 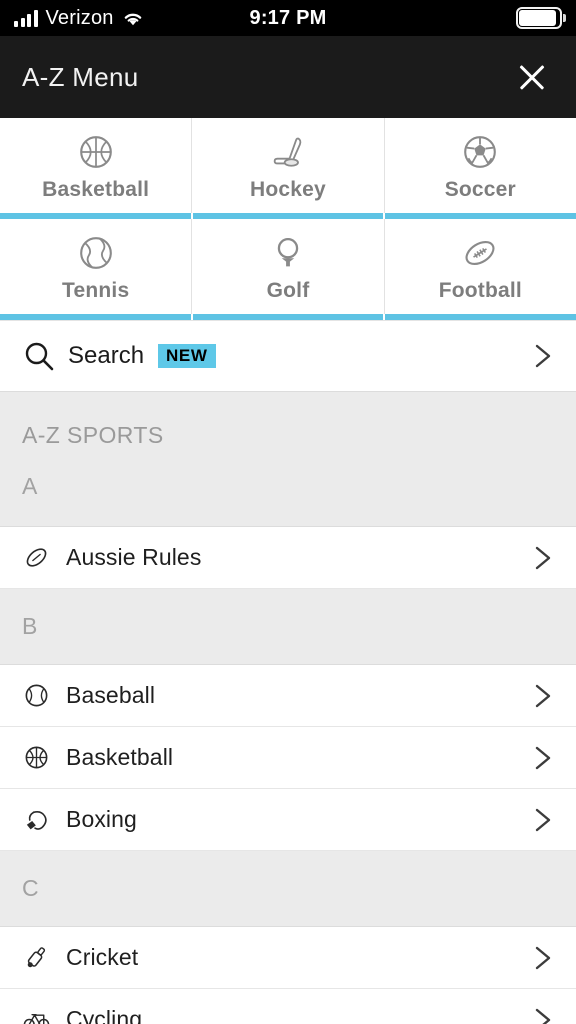 I want to click on status-bar-right, so click(x=541, y=18).